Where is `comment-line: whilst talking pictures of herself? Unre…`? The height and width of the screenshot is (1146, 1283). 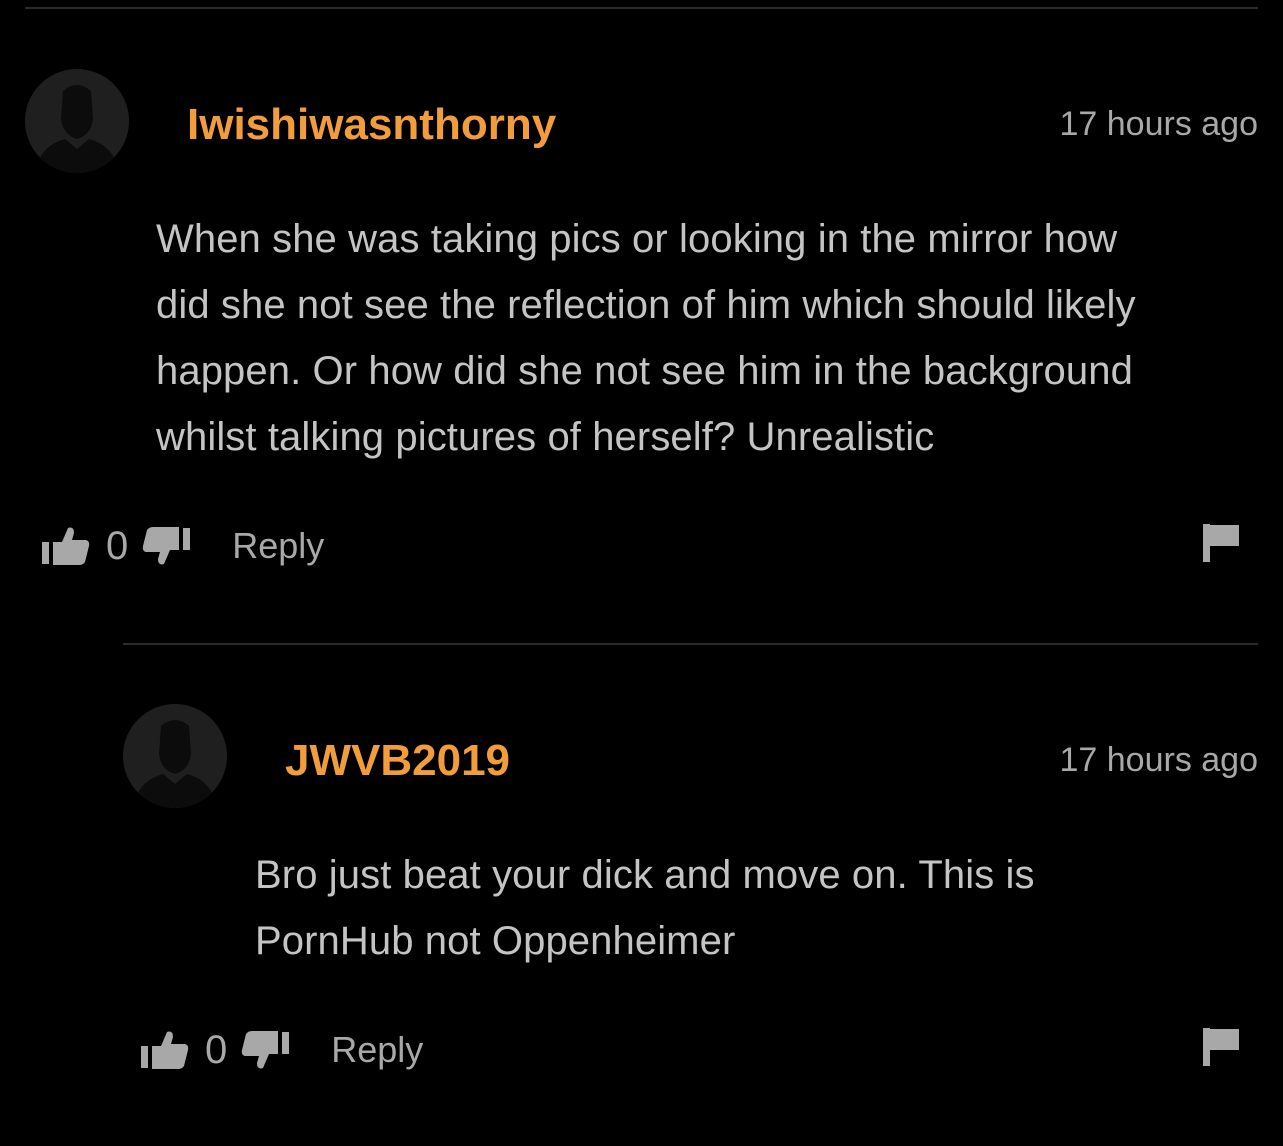 comment-line: whilst talking pictures of herself? Unre… is located at coordinates (545, 437).